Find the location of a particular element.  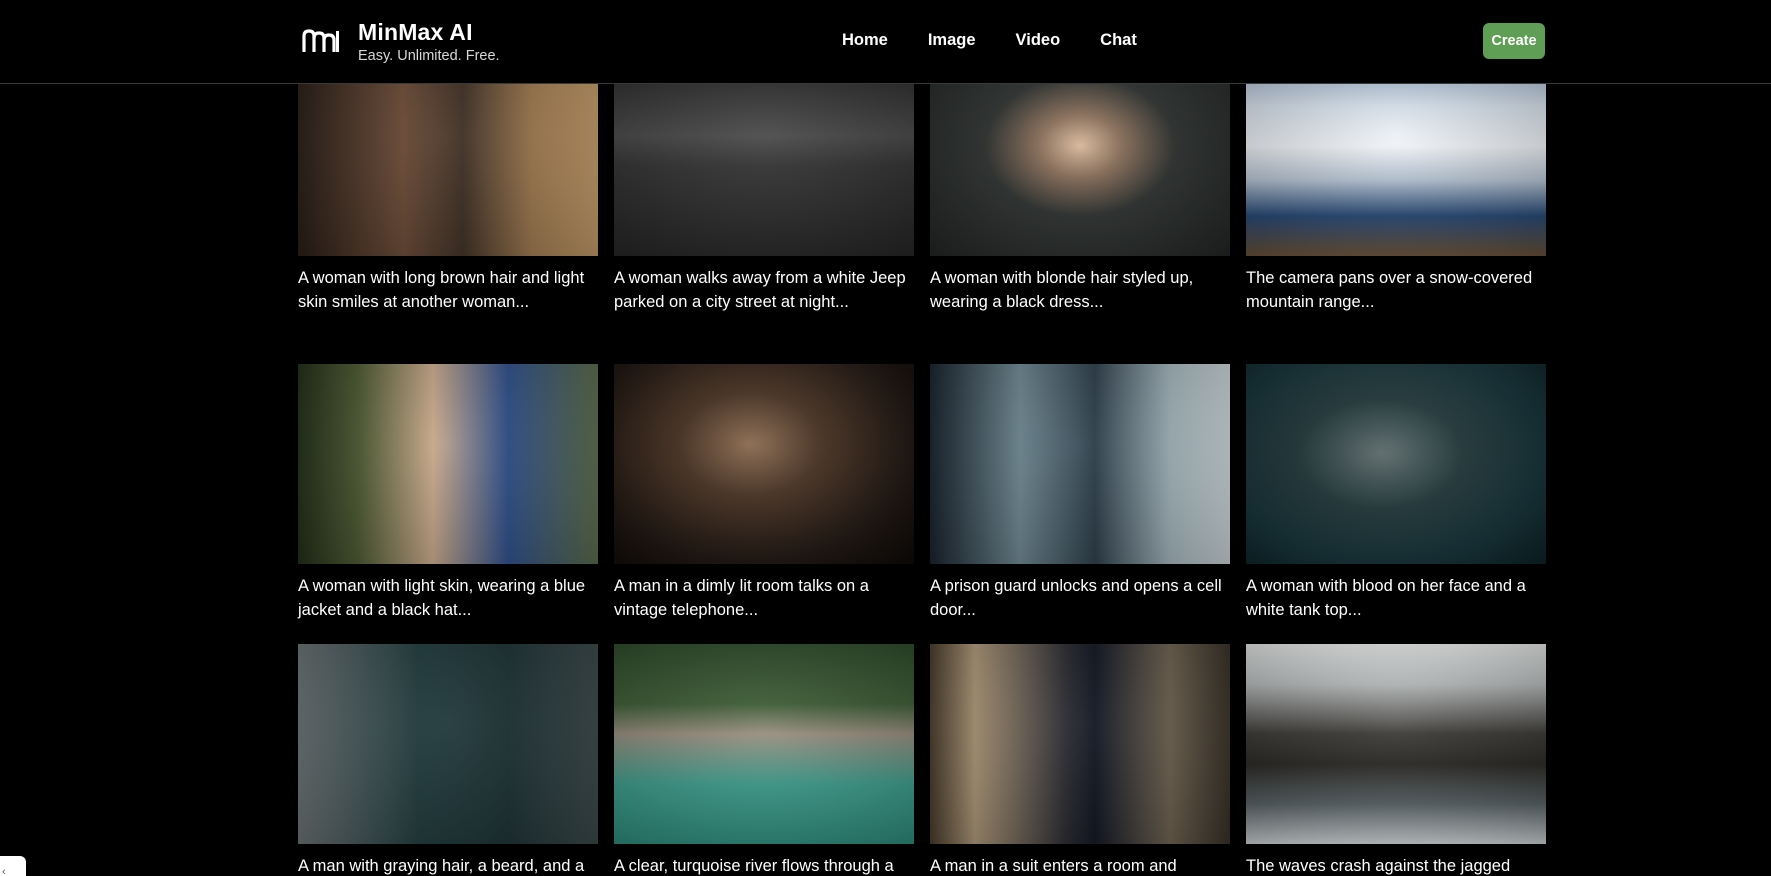

nav-image: Image is located at coordinates (952, 40).